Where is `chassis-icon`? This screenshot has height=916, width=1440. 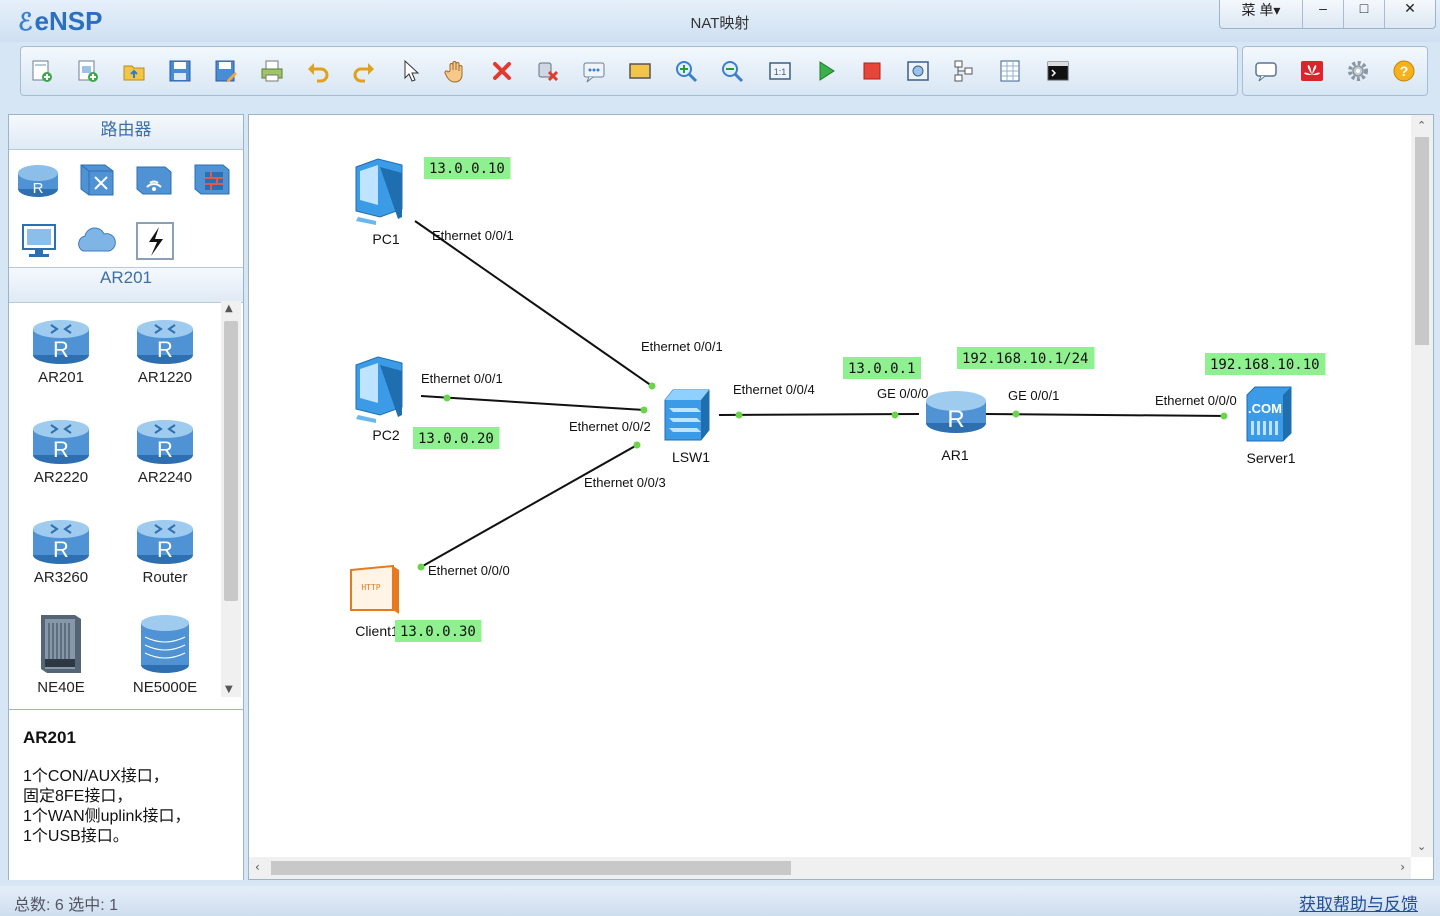 chassis-icon is located at coordinates (61, 643).